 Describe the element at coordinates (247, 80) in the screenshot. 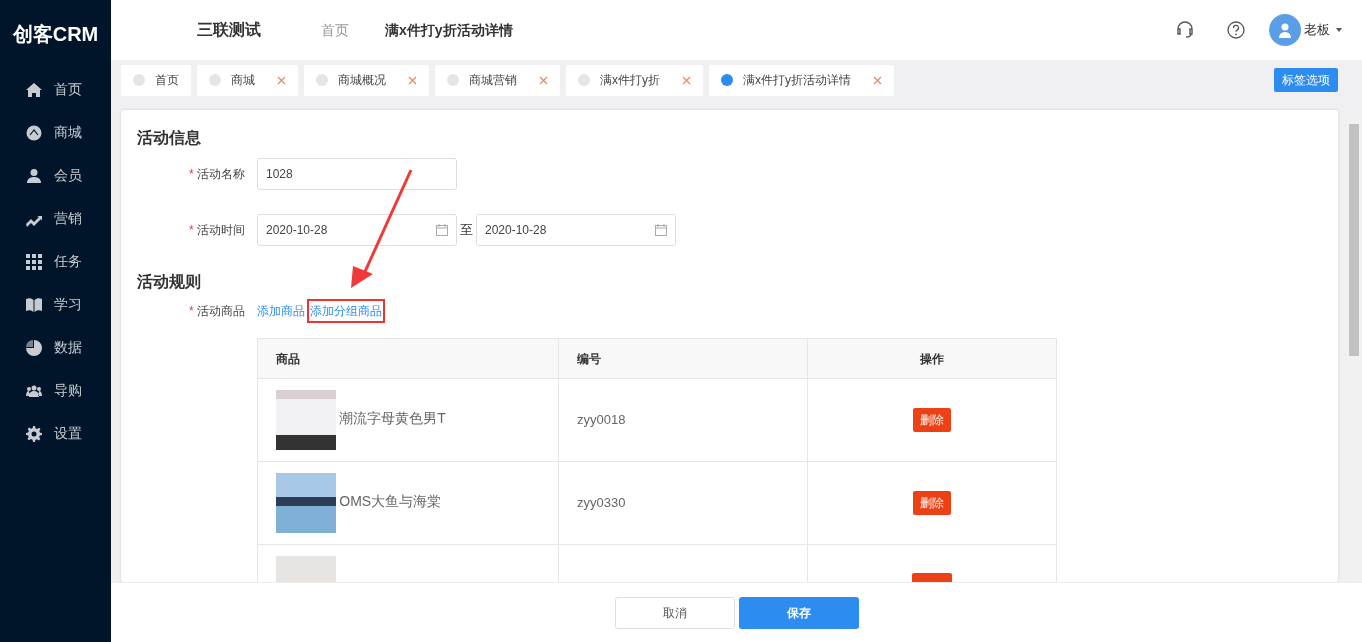

I see `page-tab: 商城` at that location.